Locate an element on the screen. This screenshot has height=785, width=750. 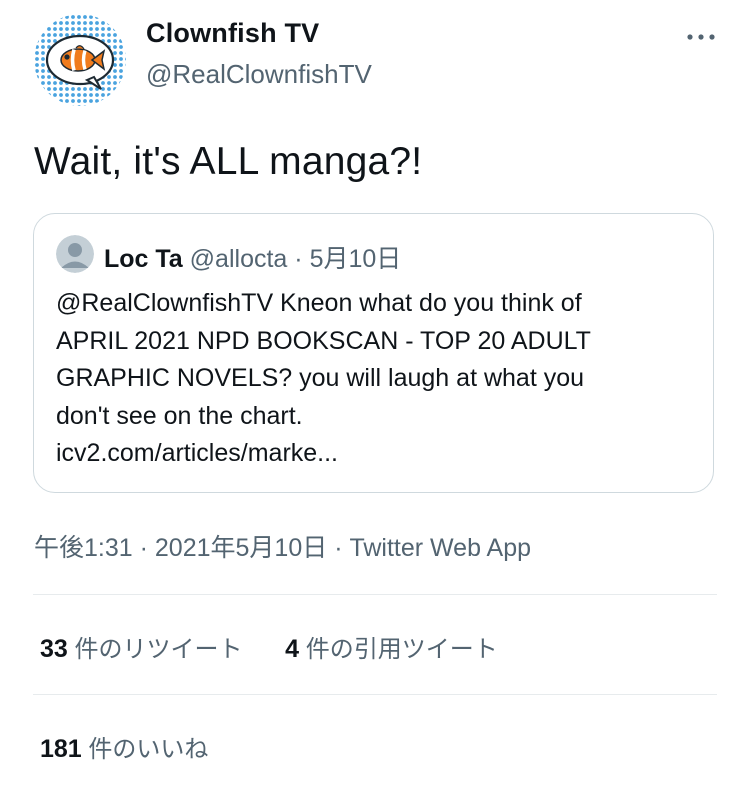
likes-stats-row: 181 件のいいね is located at coordinates (124, 746).